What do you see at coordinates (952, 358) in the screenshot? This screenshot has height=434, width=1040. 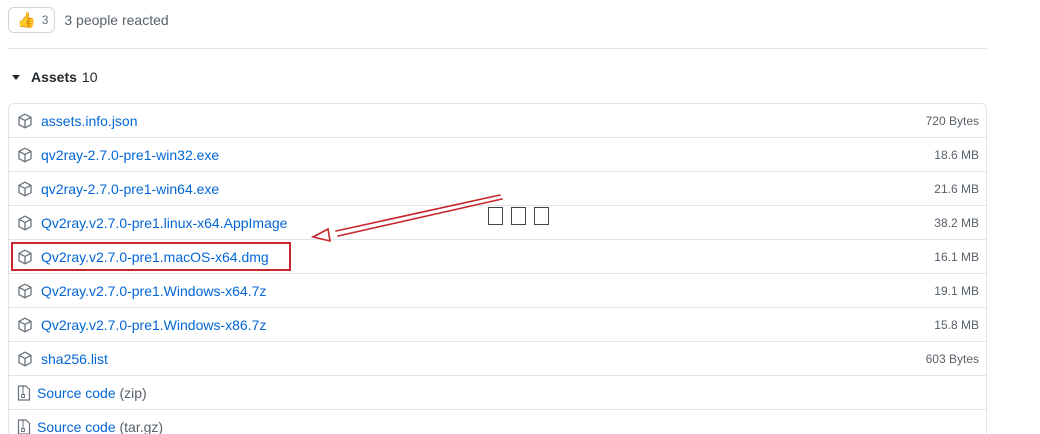 I see `asset-size: 603 Bytes` at bounding box center [952, 358].